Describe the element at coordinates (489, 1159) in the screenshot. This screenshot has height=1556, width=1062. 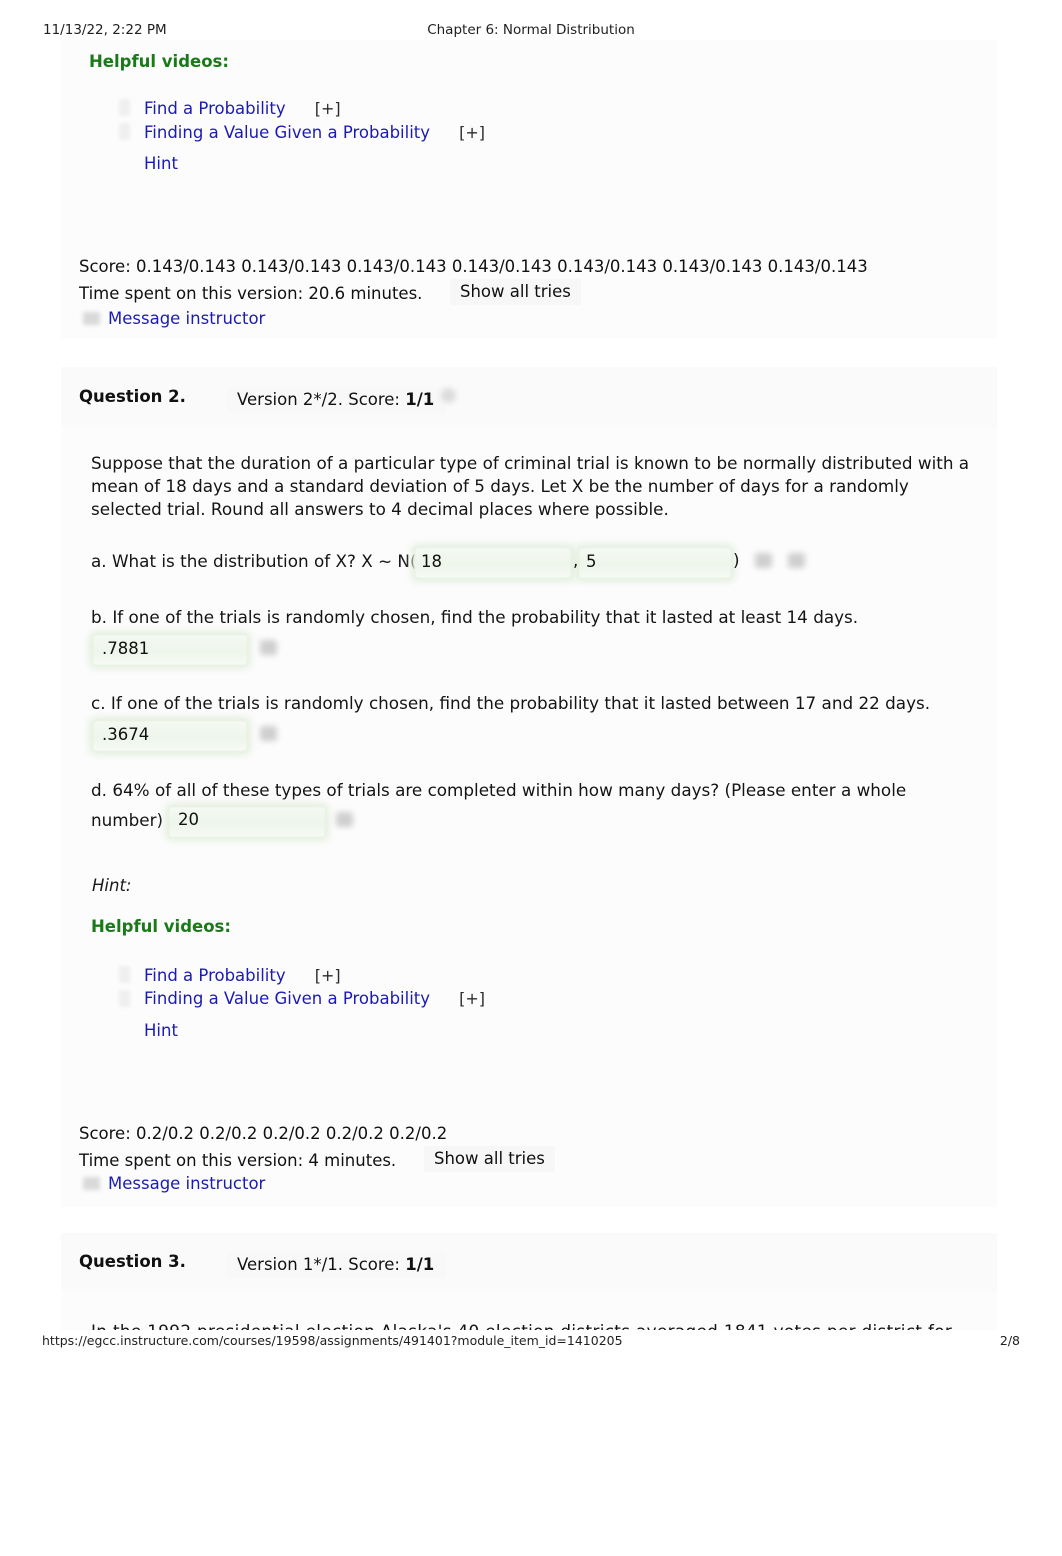
I see `q2-show-all-tries-button: Show all tries` at that location.